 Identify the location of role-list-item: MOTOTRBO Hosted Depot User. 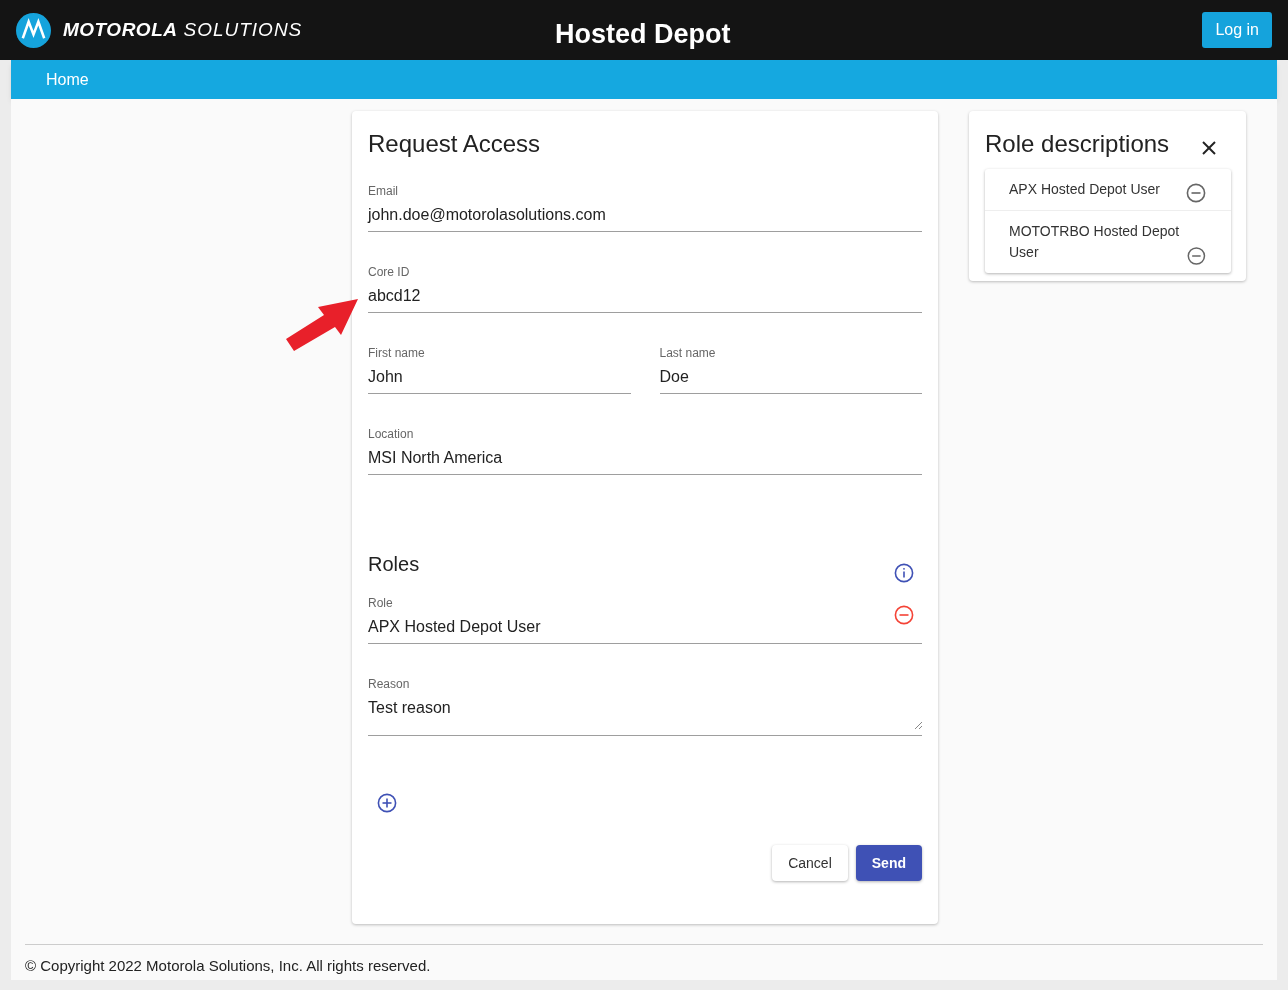
(1108, 241).